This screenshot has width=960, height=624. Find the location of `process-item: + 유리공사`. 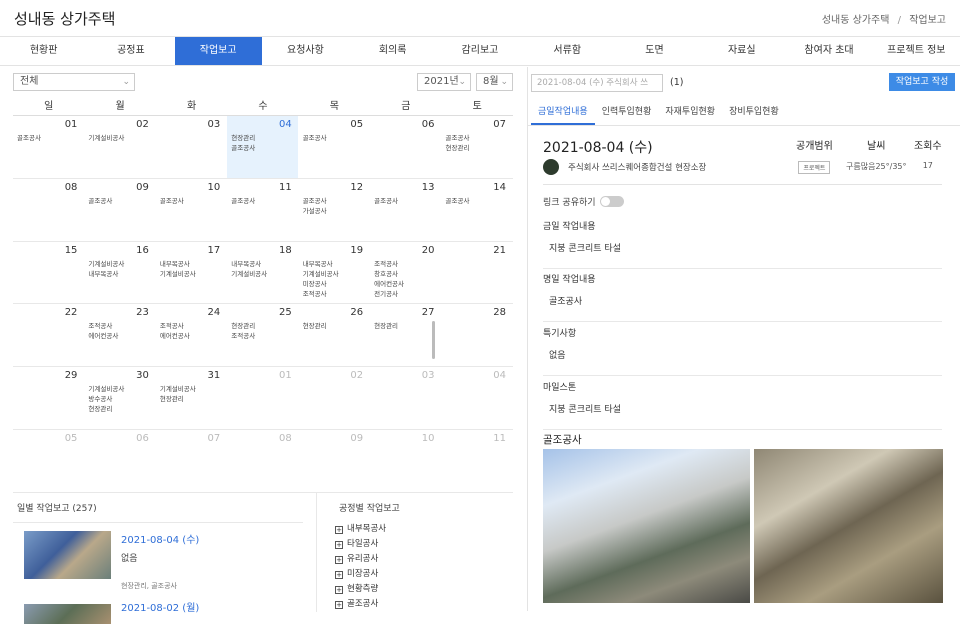

process-item: + 유리공사 is located at coordinates (425, 559).